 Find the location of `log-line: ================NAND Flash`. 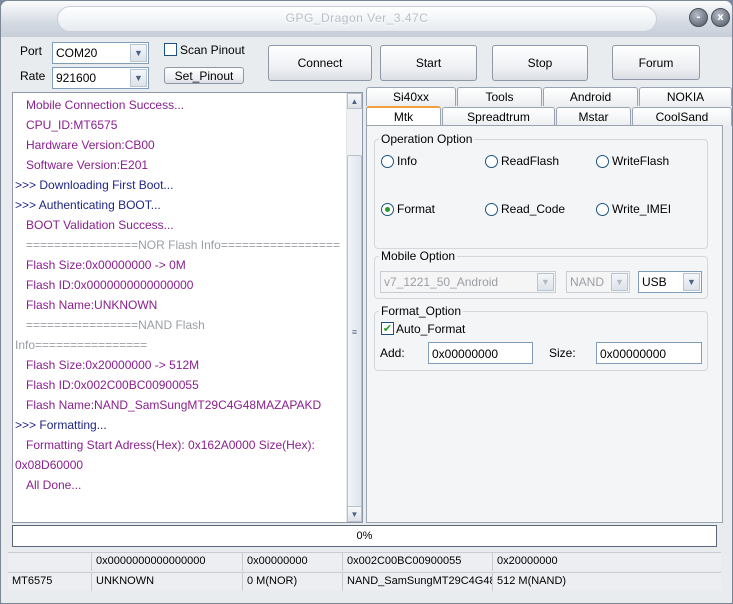

log-line: ================NAND Flash is located at coordinates (115, 325).